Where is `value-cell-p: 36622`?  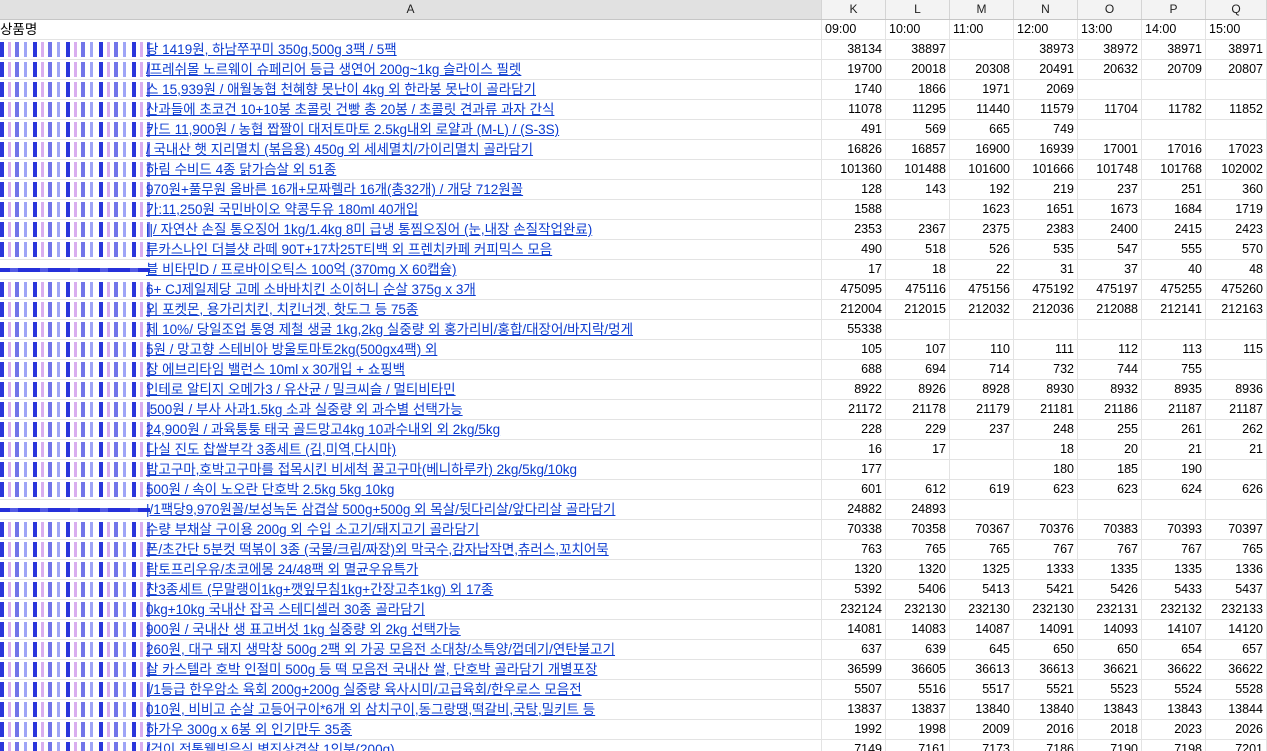 value-cell-p: 36622 is located at coordinates (1174, 669).